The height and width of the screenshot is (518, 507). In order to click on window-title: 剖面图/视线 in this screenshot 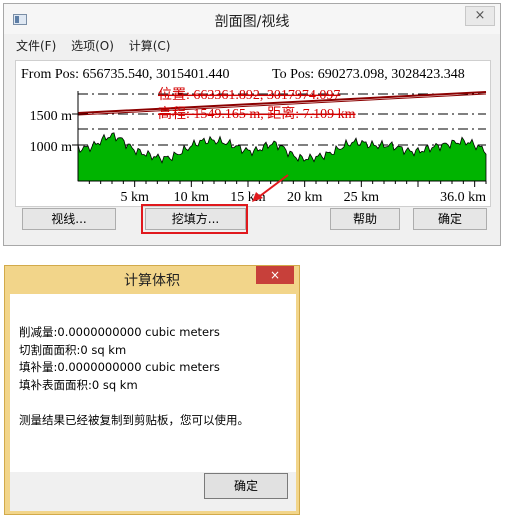, I will do `click(252, 22)`.